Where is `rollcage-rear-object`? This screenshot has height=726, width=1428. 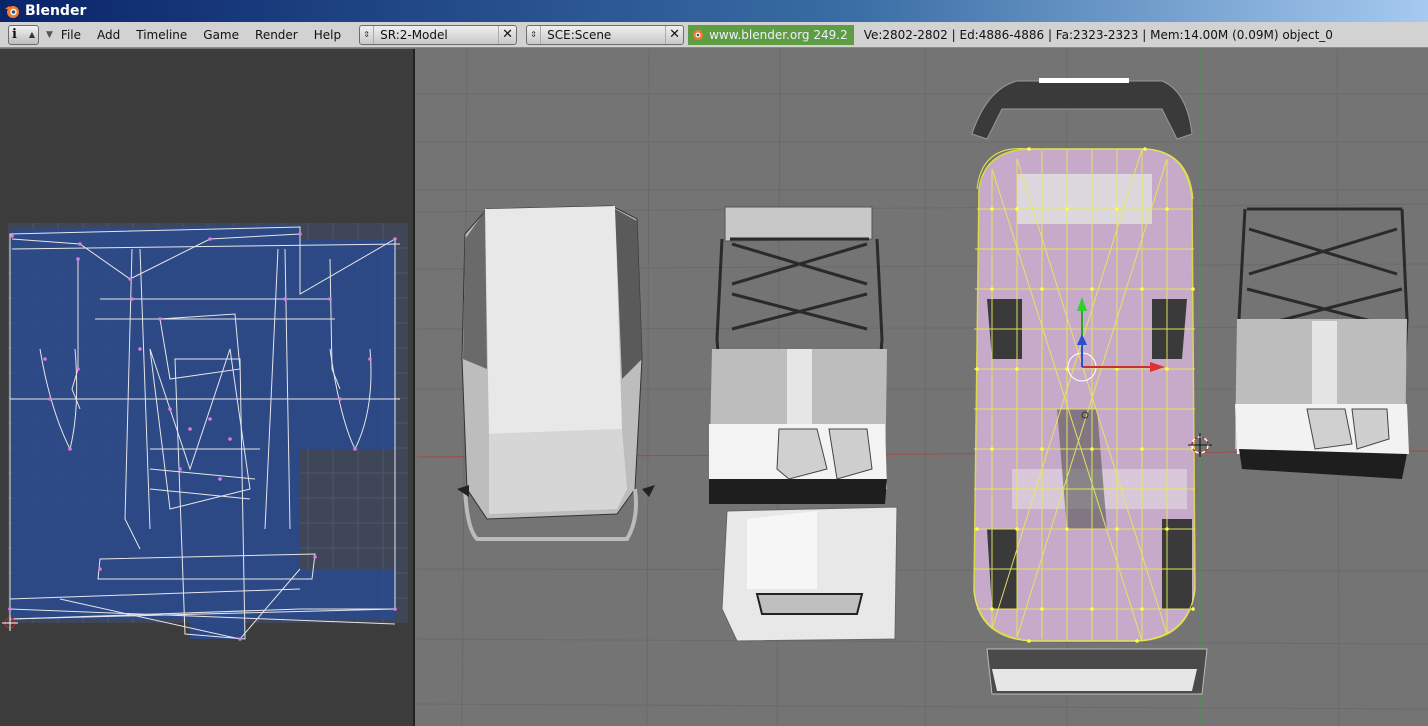
rollcage-rear-object is located at coordinates (1322, 343).